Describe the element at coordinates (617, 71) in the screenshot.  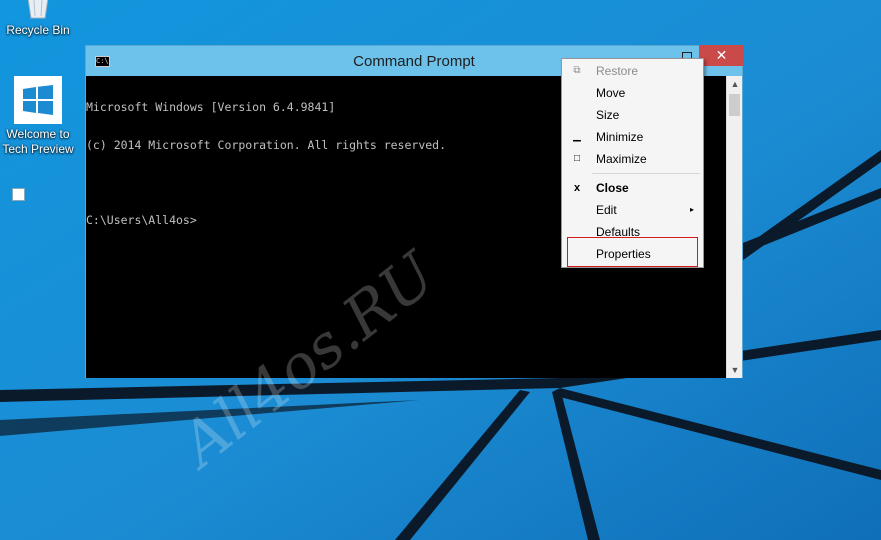
I see `menu-item-label: Restore` at that location.